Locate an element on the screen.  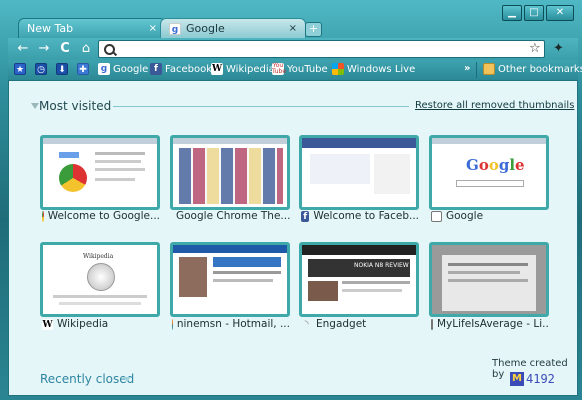
maximize-button: □ is located at coordinates (534, 13).